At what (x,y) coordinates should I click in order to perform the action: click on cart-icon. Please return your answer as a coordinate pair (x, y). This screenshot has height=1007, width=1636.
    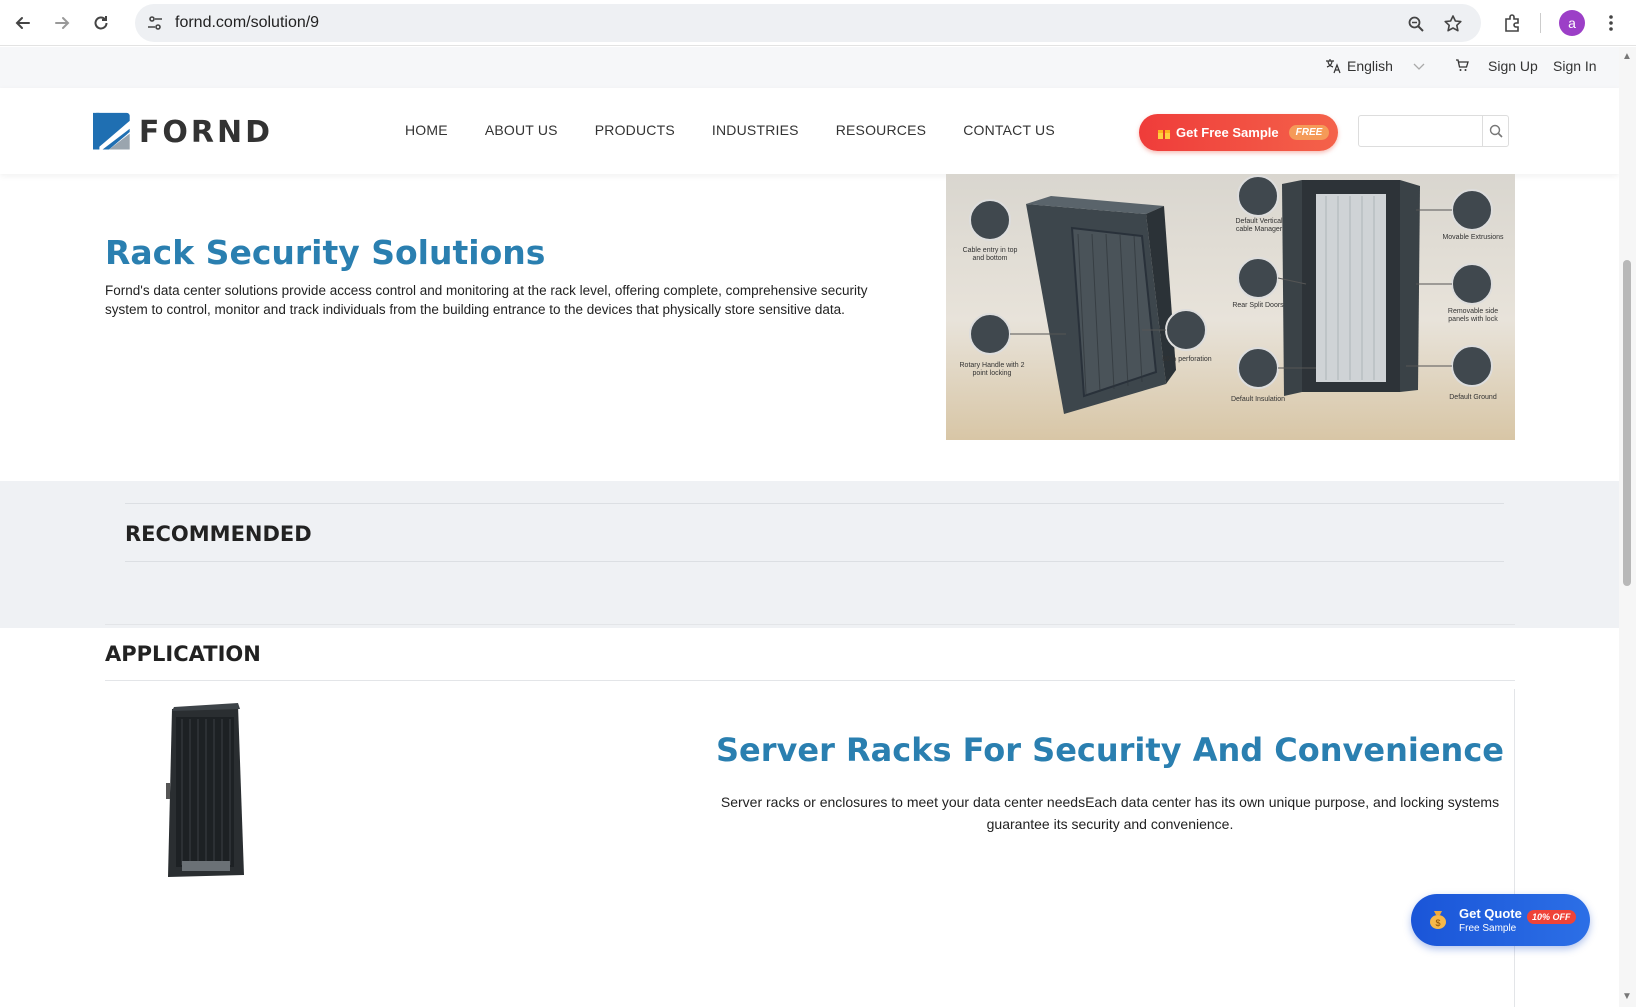
    Looking at the image, I should click on (1462, 65).